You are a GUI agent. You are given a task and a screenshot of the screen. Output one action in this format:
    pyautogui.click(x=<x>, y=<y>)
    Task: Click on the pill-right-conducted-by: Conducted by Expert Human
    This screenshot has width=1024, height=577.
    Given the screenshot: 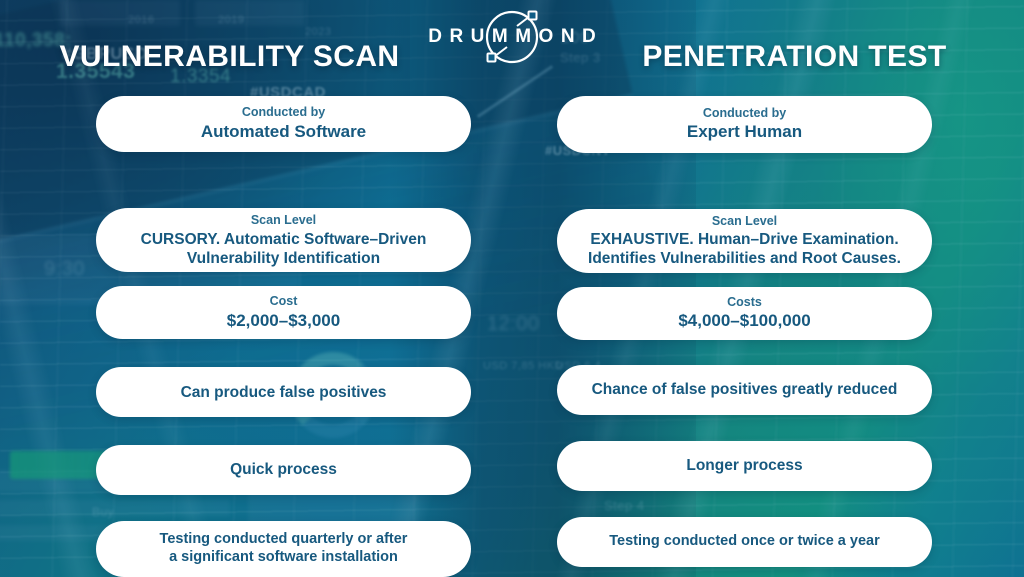 What is the action you would take?
    pyautogui.click(x=744, y=124)
    